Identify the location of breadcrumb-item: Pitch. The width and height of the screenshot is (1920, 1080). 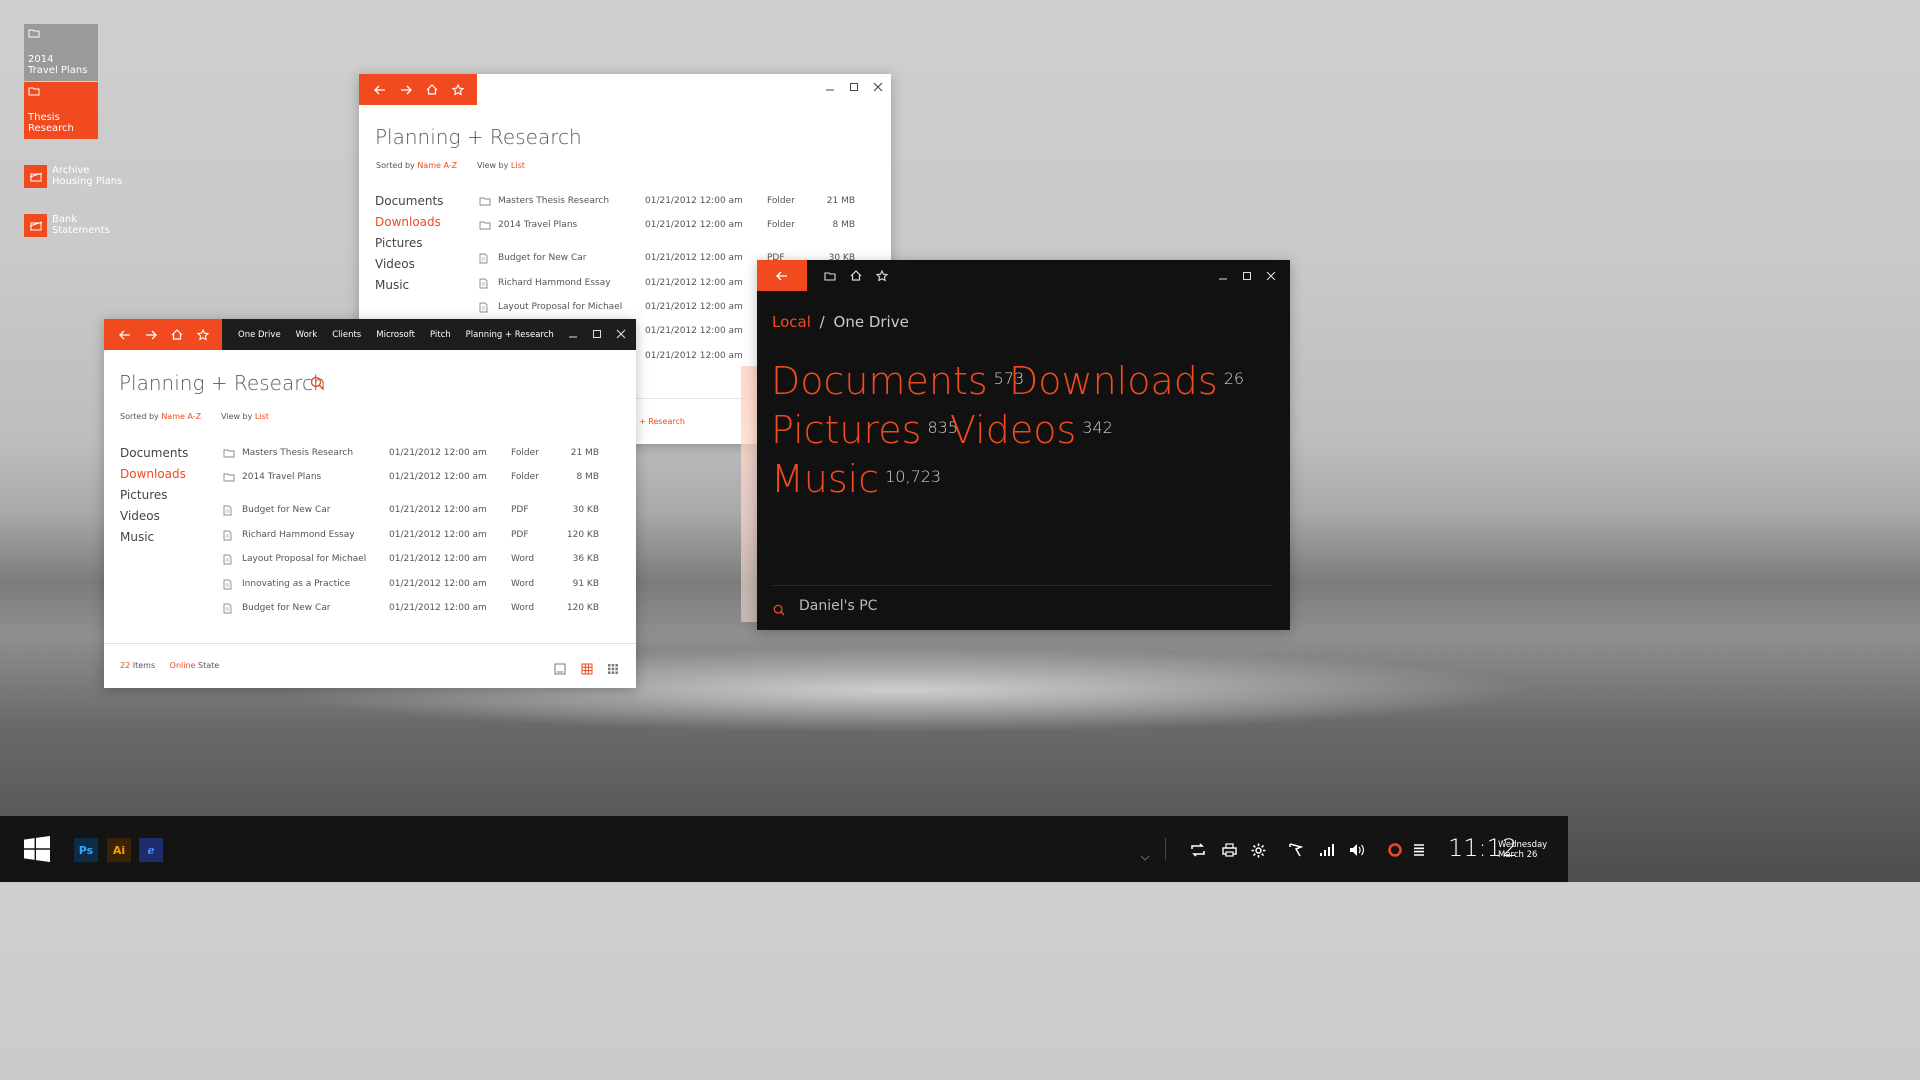
(440, 335).